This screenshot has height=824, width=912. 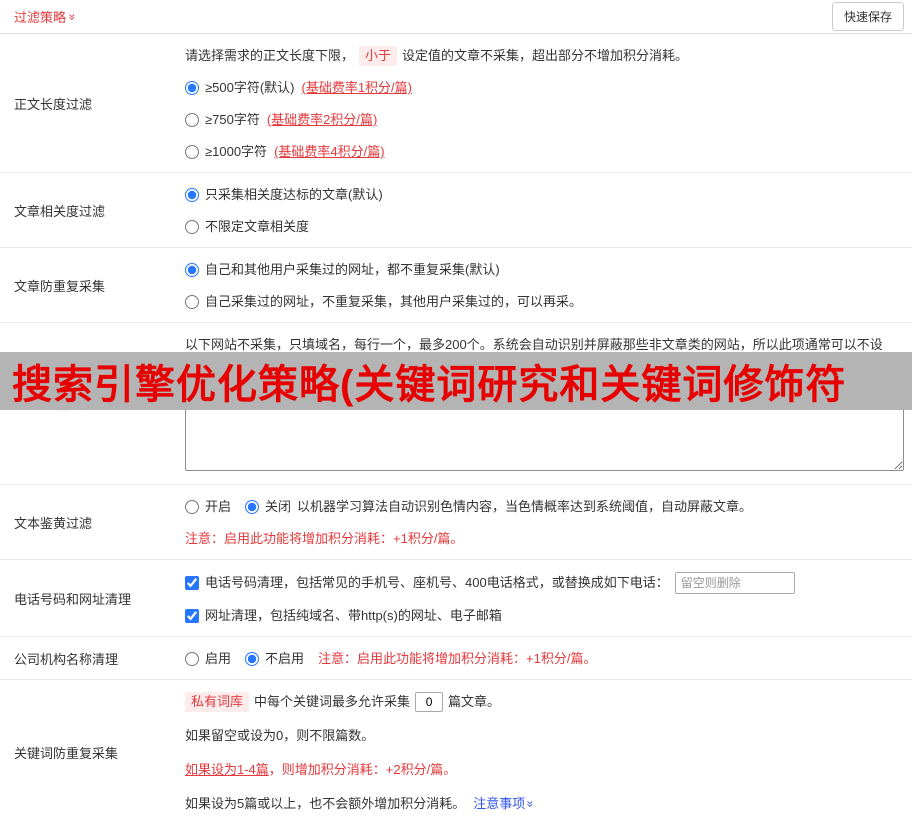 I want to click on company-clean-options: 启用 不启用 注意：启用此功能将增加积分消耗：+1积分/篇。, so click(x=544, y=659).